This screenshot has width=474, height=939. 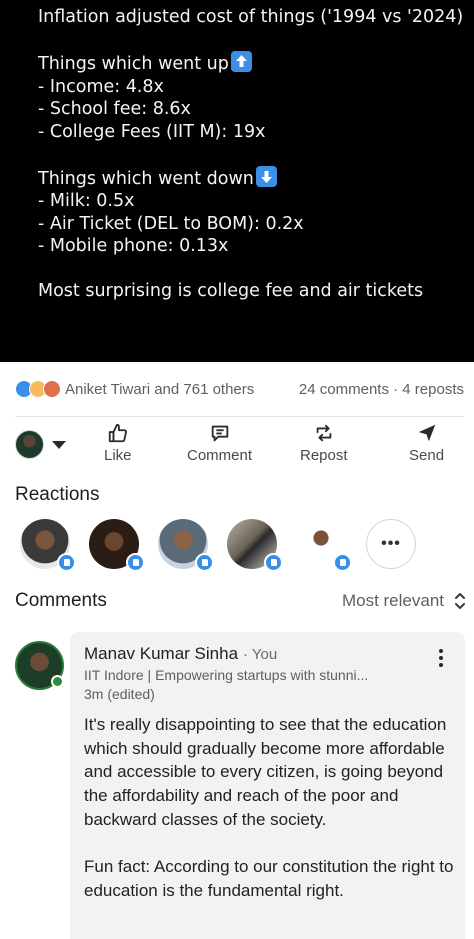 I want to click on comment-author-name: Manav Kumar Sinha, so click(x=161, y=654).